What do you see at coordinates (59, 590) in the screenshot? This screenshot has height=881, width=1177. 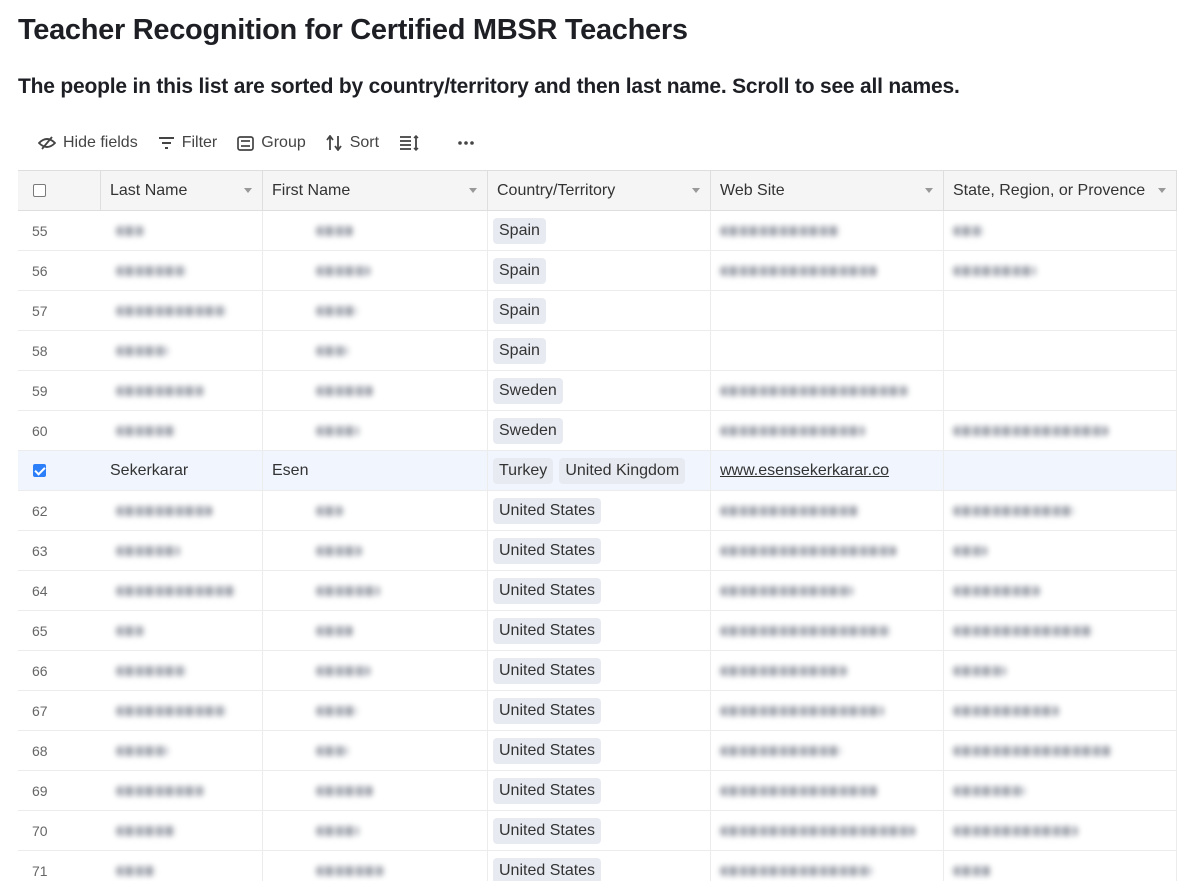 I see `row-number-cell: 64` at bounding box center [59, 590].